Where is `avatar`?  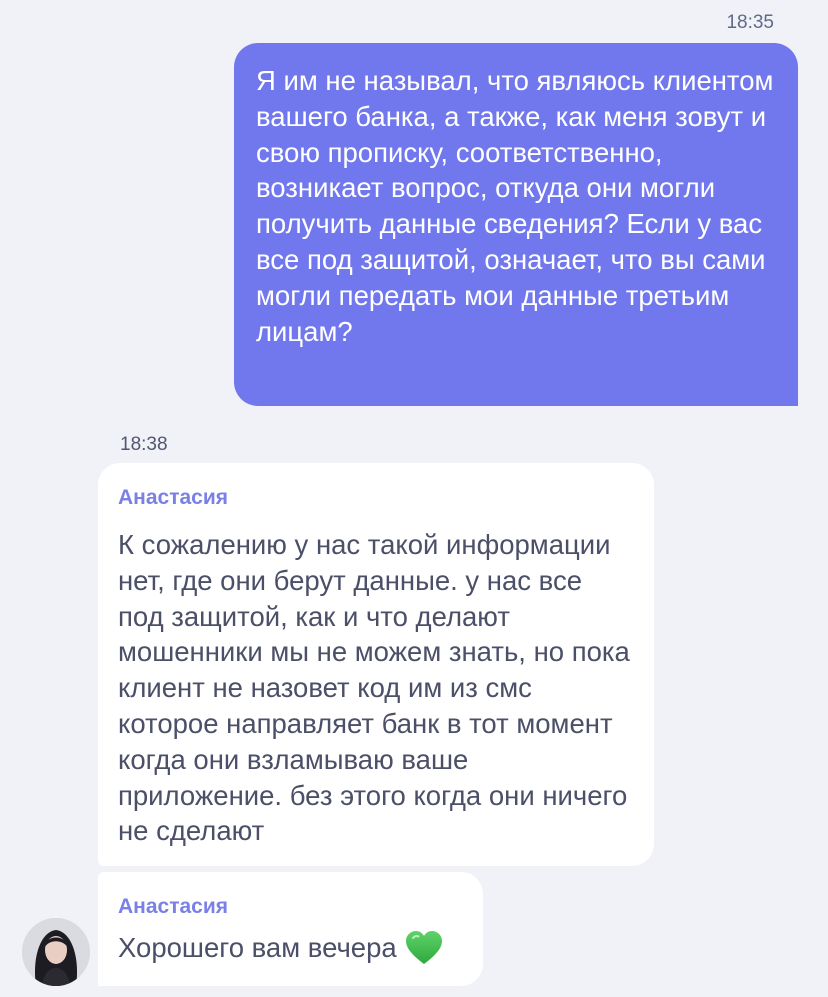 avatar is located at coordinates (56, 952).